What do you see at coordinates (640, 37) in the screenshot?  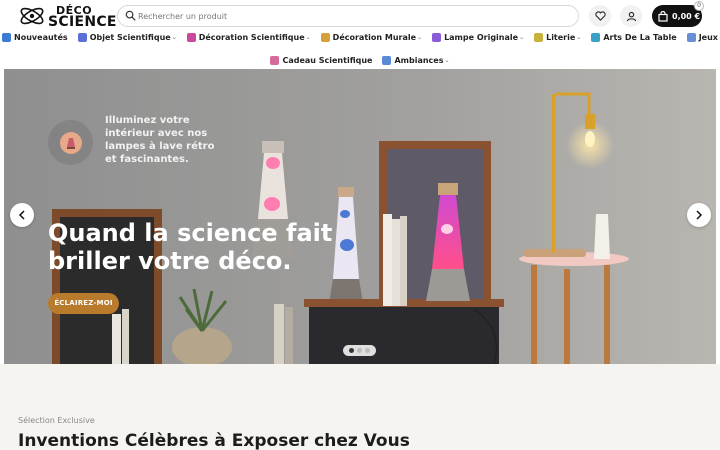 I see `nav-item-label: Arts De La Table` at bounding box center [640, 37].